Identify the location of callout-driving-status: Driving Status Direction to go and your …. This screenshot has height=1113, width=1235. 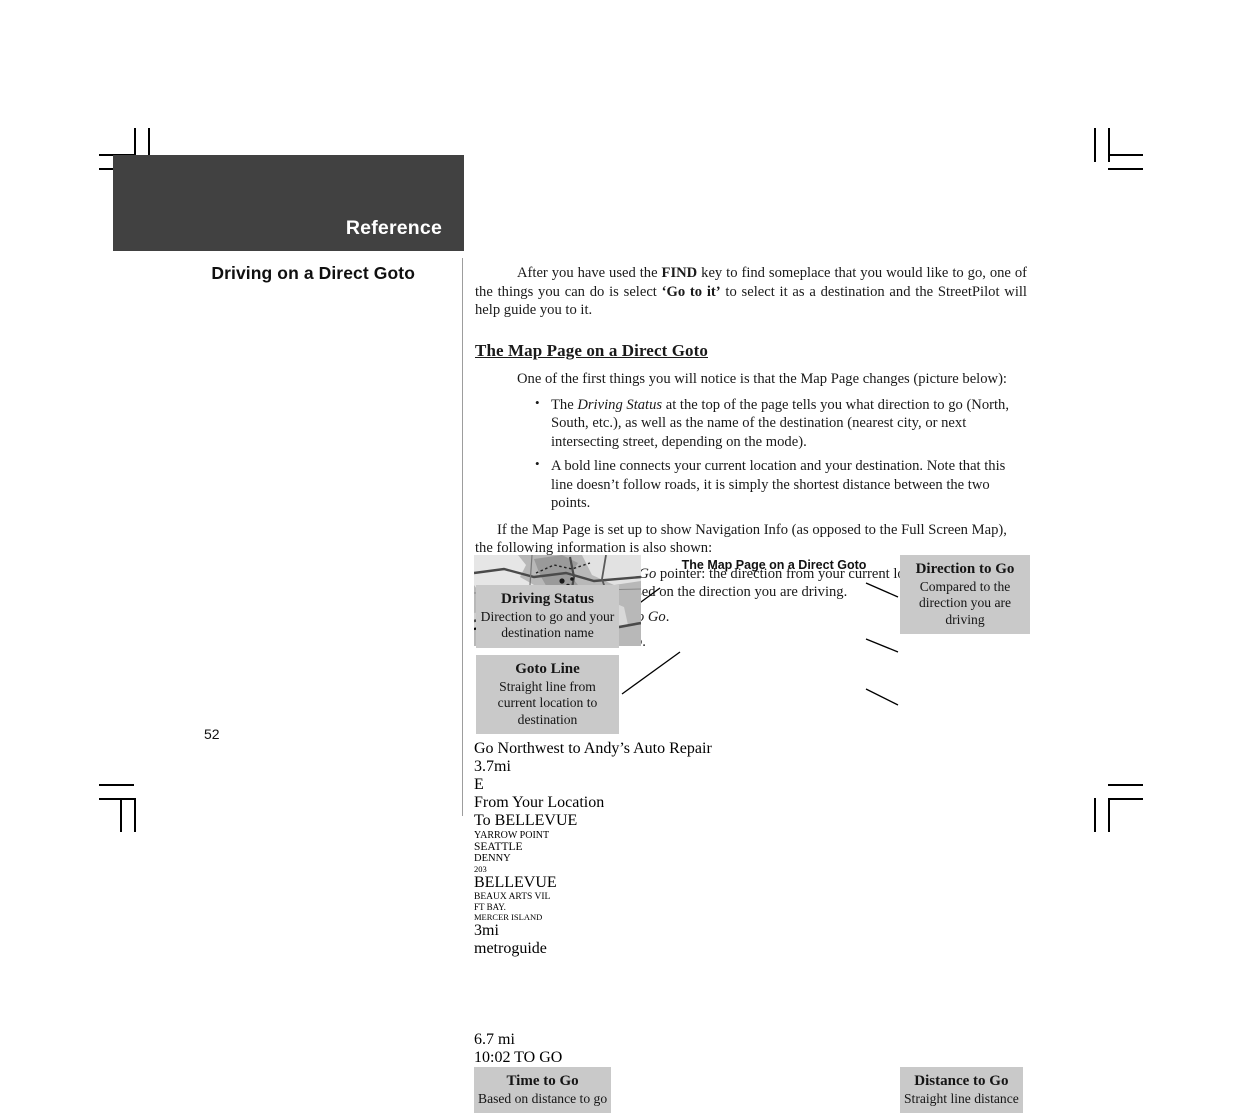
(547, 616).